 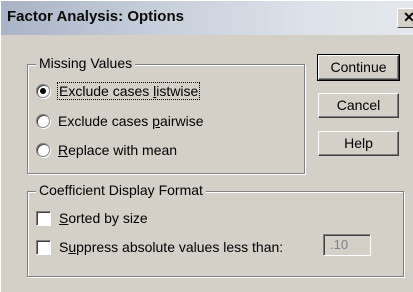 I want to click on checkbox-suppress-values: Suppress absolute values less than:, so click(x=159, y=247).